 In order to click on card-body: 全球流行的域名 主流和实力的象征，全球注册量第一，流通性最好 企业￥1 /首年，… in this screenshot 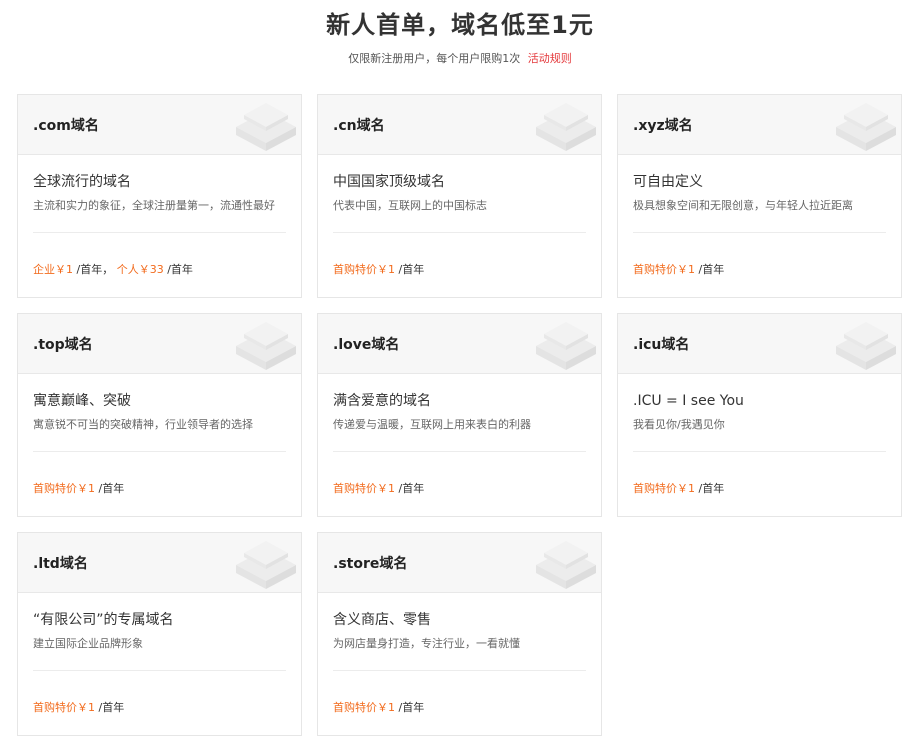, I will do `click(159, 216)`.